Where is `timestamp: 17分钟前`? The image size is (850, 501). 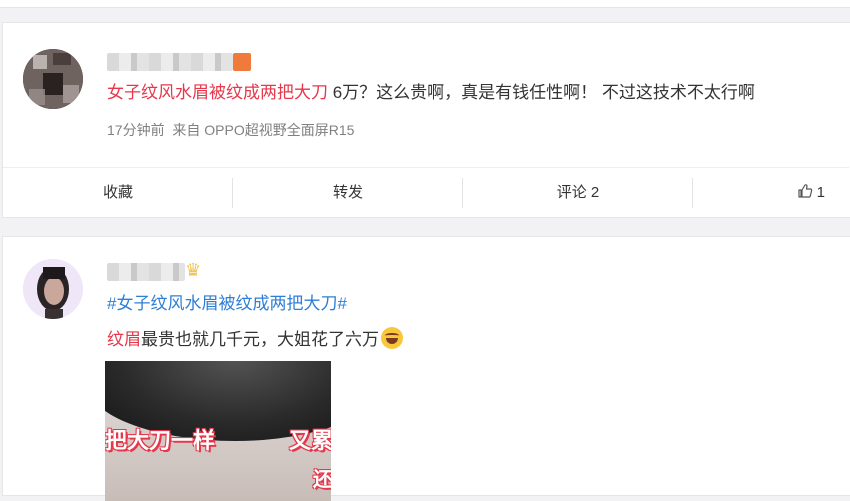 timestamp: 17分钟前 is located at coordinates (136, 130).